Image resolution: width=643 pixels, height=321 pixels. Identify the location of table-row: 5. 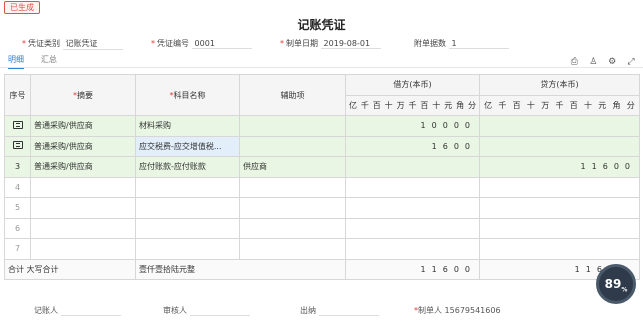
(322, 208).